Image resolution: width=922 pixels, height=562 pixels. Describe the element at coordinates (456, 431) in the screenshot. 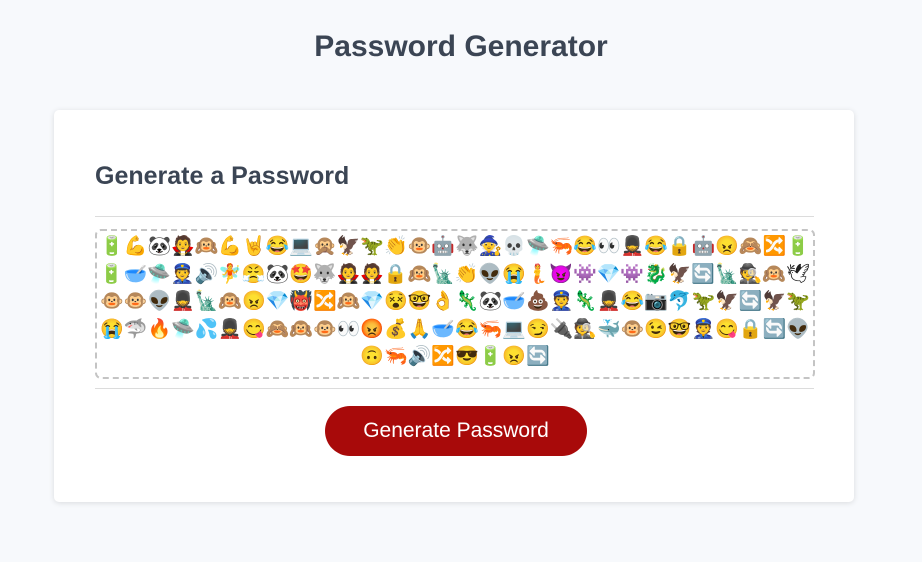

I see `generate-password-button: Generate Password` at that location.